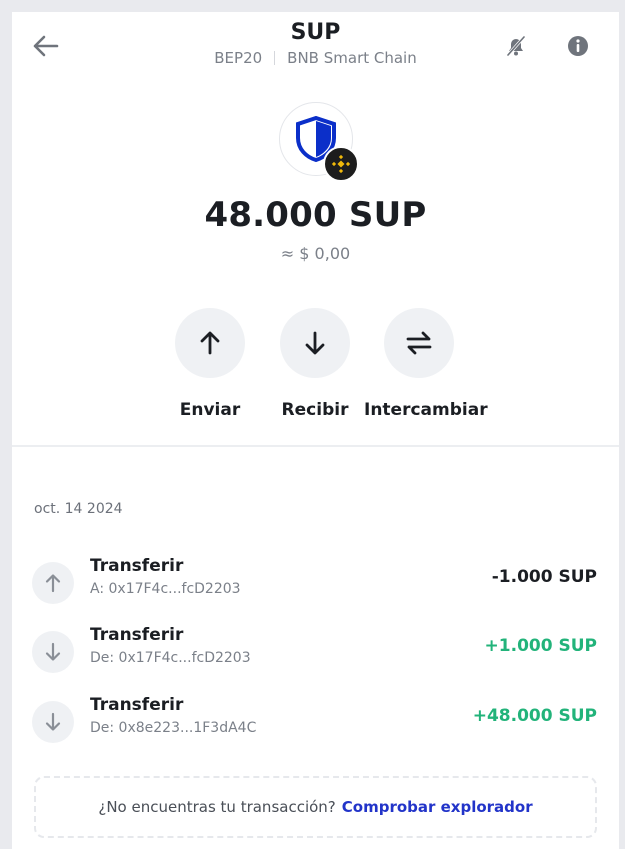  What do you see at coordinates (426, 410) in the screenshot?
I see `swap-label: Intercambiar` at bounding box center [426, 410].